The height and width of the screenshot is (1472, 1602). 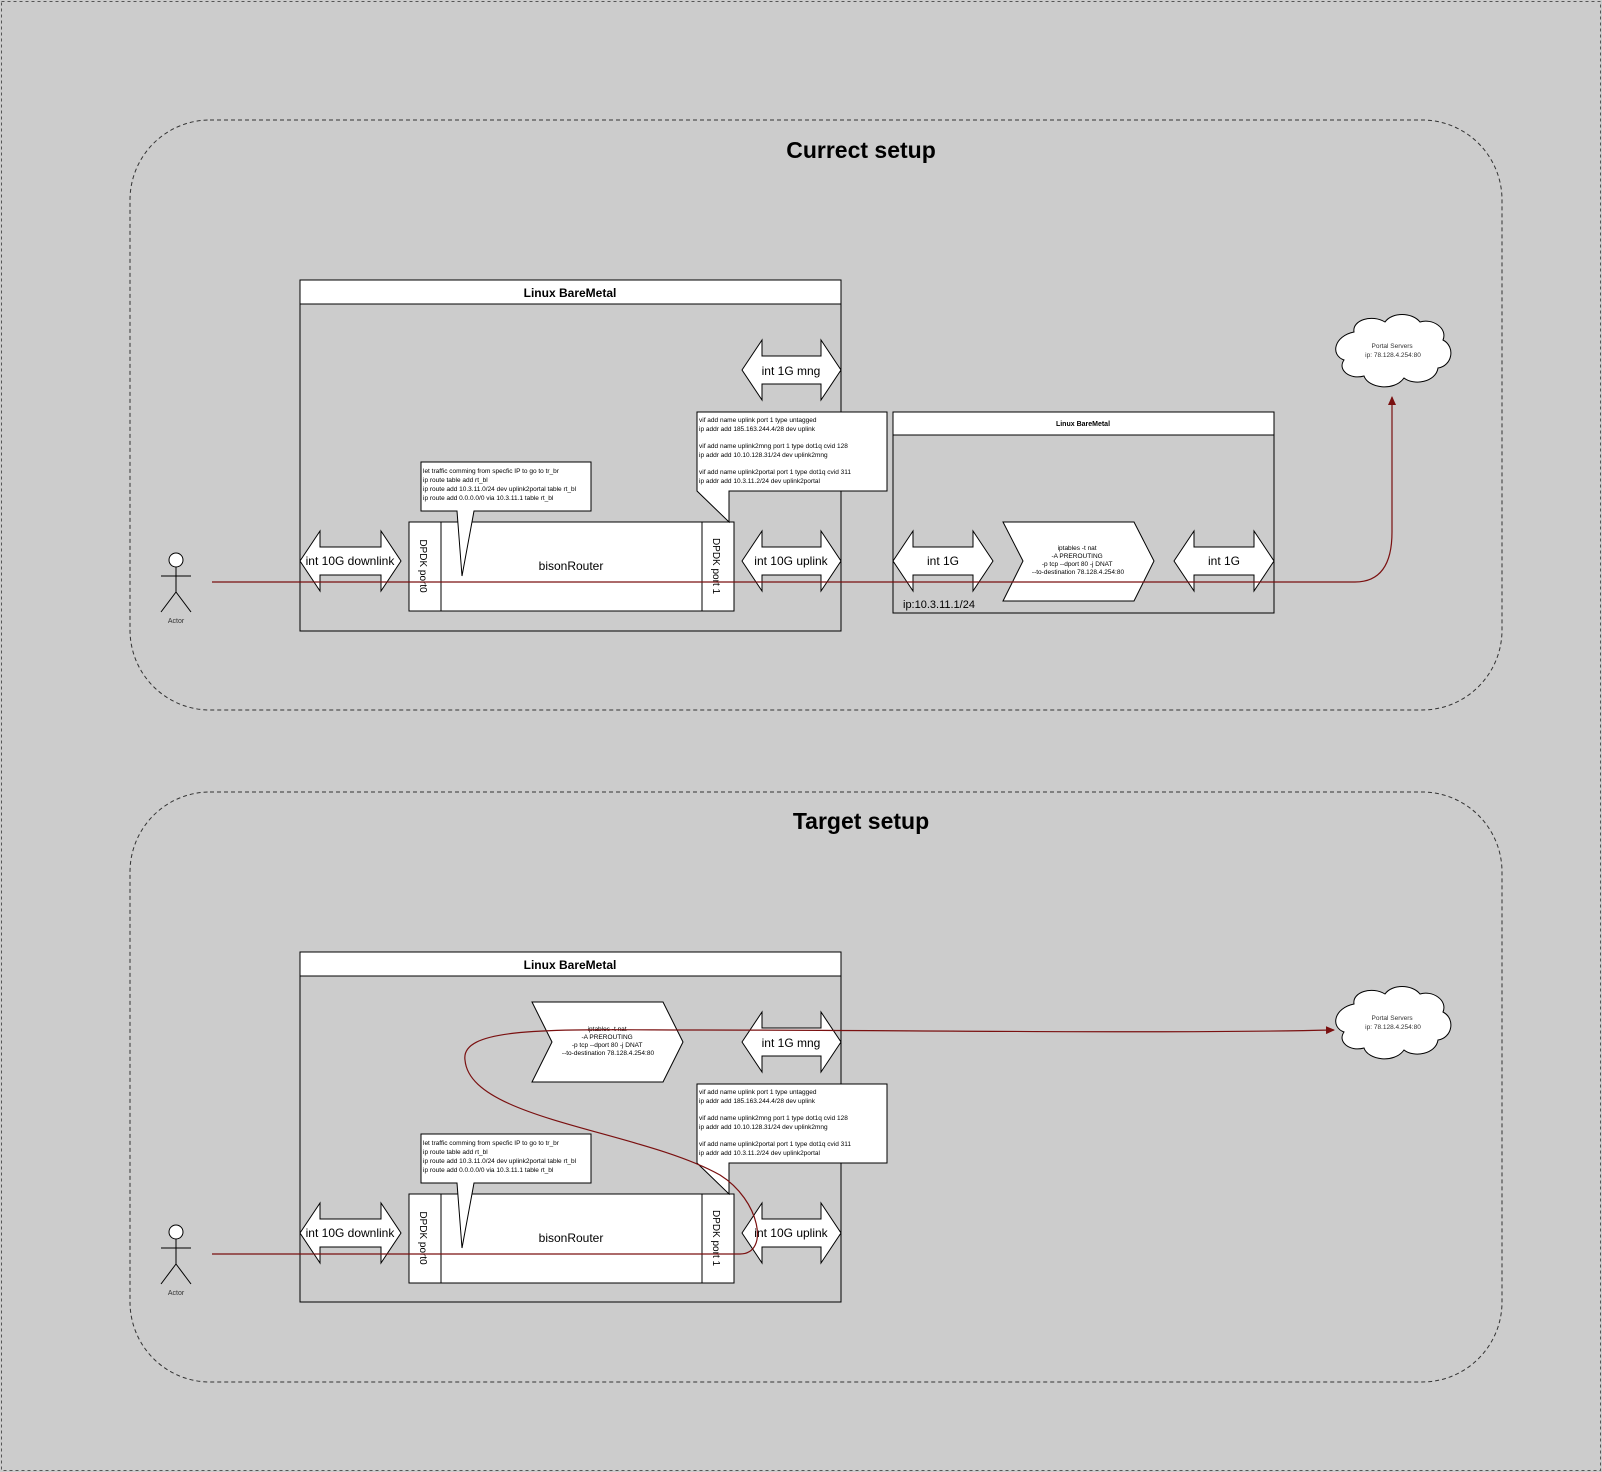 What do you see at coordinates (1083, 424) in the screenshot?
I see `second-baremetal-title: Linux BareMetal` at bounding box center [1083, 424].